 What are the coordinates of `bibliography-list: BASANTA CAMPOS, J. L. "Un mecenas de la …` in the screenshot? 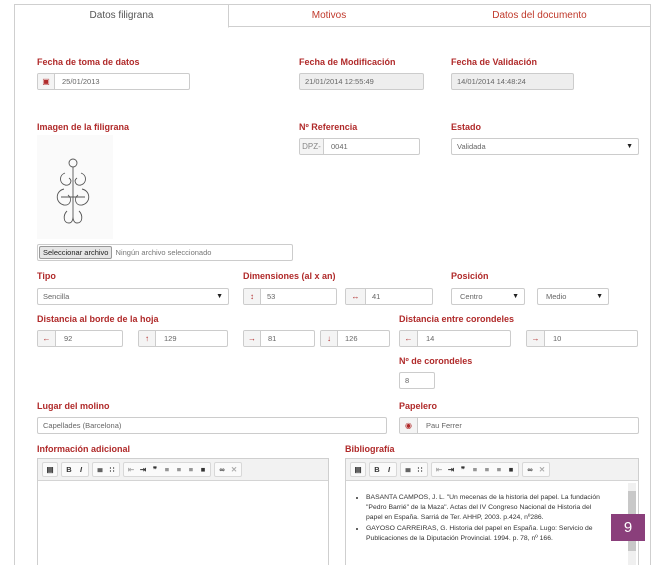 It's located at (479, 519).